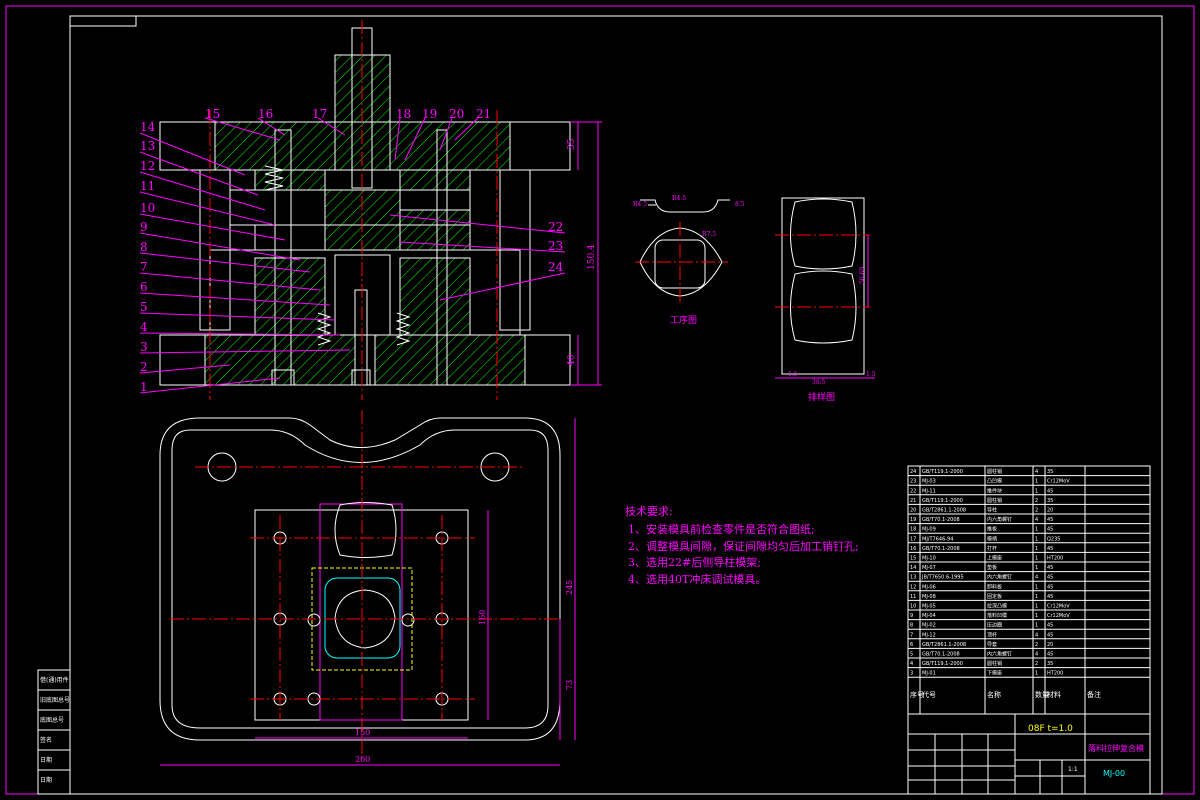  I want to click on bom-cell: 11, so click(913, 597).